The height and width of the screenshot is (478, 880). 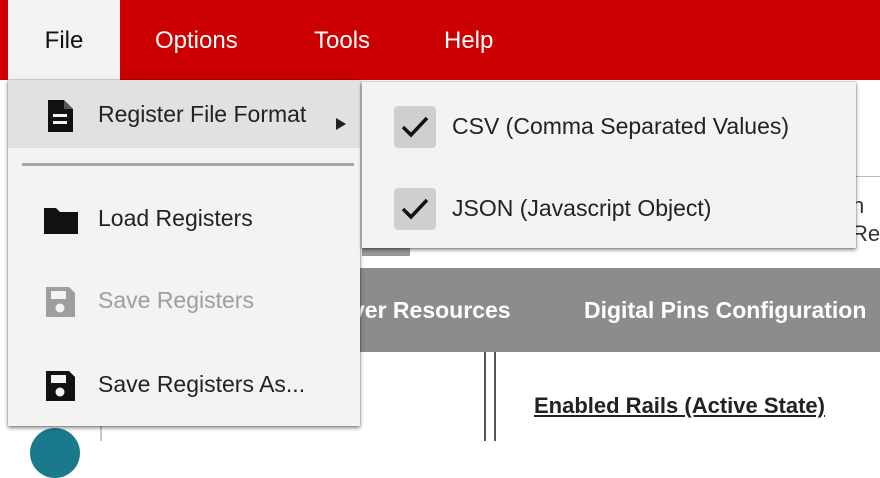 What do you see at coordinates (468, 40) in the screenshot?
I see `menu-help: Help` at bounding box center [468, 40].